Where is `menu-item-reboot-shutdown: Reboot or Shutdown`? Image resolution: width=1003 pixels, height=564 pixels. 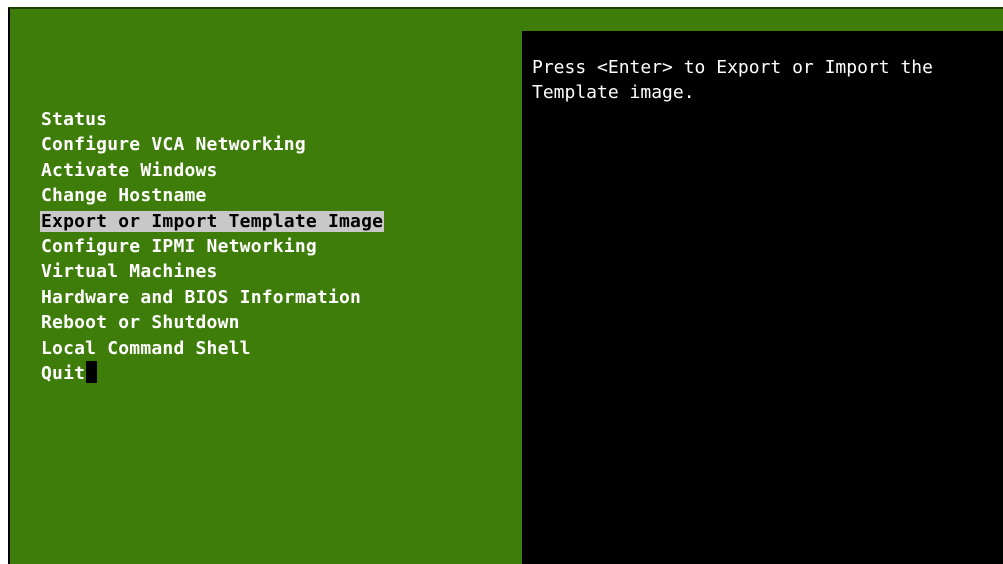 menu-item-reboot-shutdown: Reboot or Shutdown is located at coordinates (212, 322).